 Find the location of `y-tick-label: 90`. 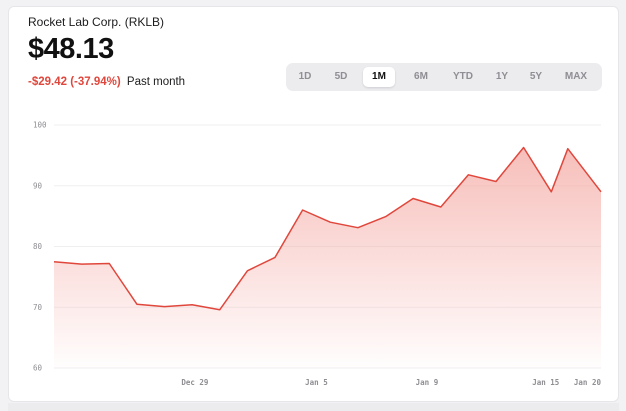

y-tick-label: 90 is located at coordinates (38, 185).